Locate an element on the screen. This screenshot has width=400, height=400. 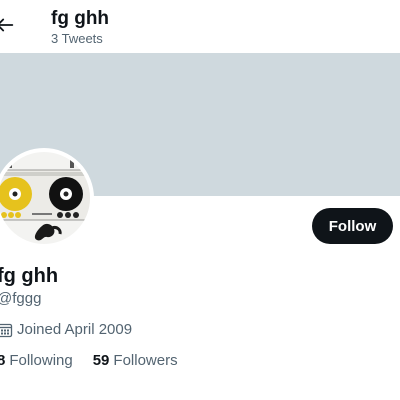
calendar-icon is located at coordinates (6, 330).